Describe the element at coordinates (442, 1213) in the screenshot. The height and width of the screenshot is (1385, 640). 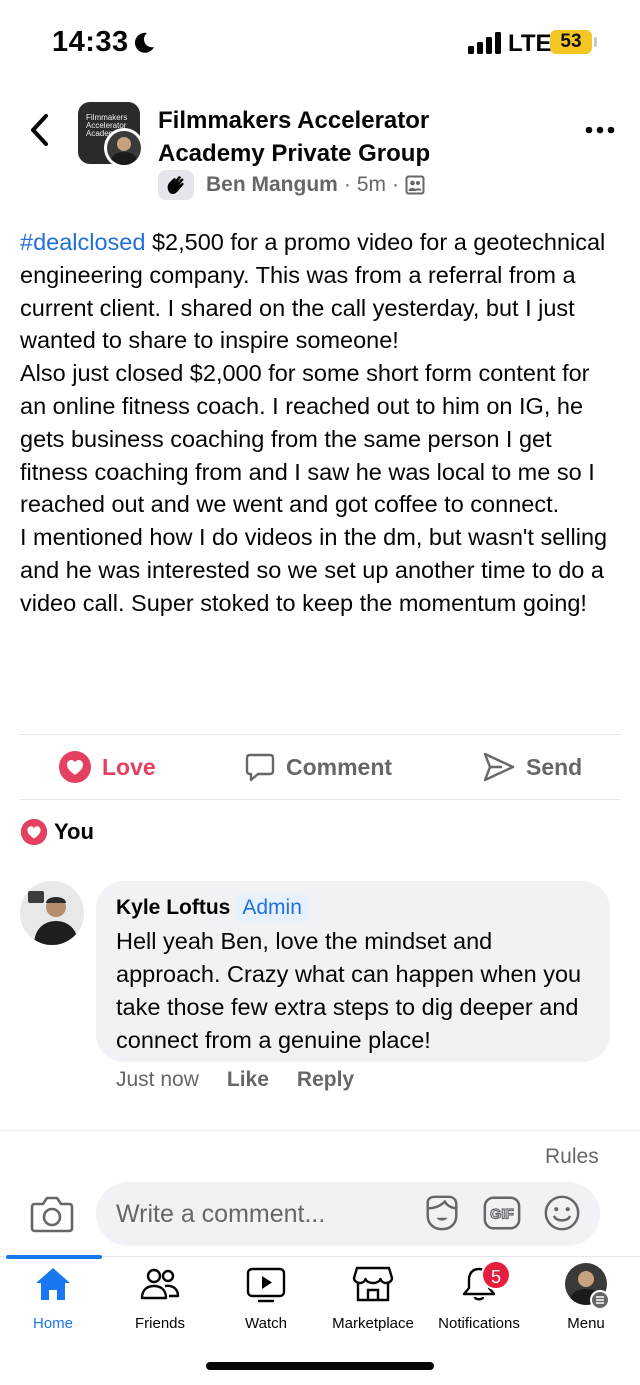
I see `avatar-sticker-icon` at that location.